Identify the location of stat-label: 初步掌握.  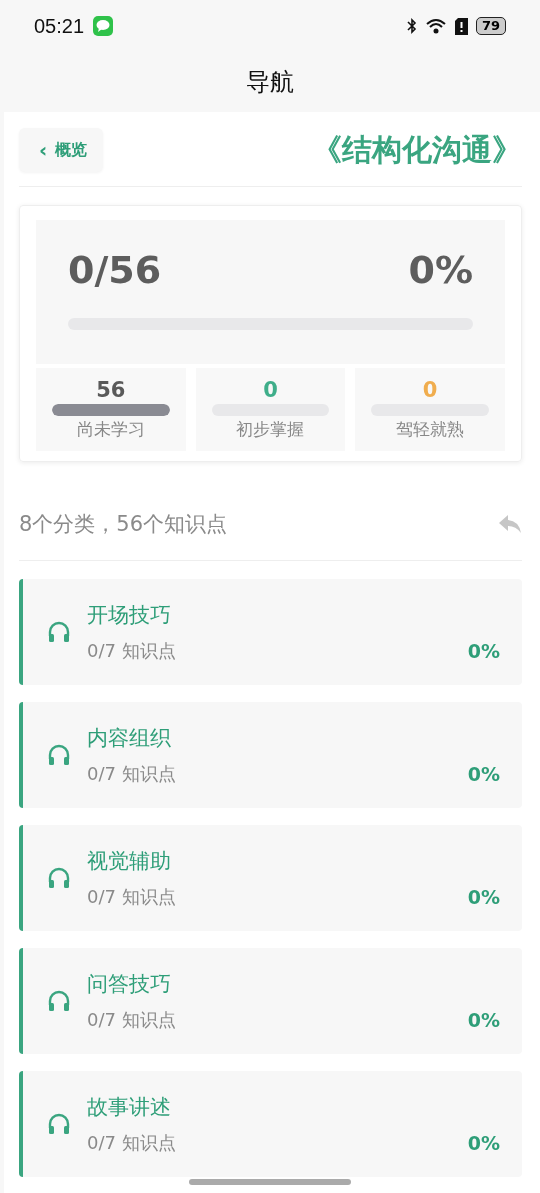
(270, 429).